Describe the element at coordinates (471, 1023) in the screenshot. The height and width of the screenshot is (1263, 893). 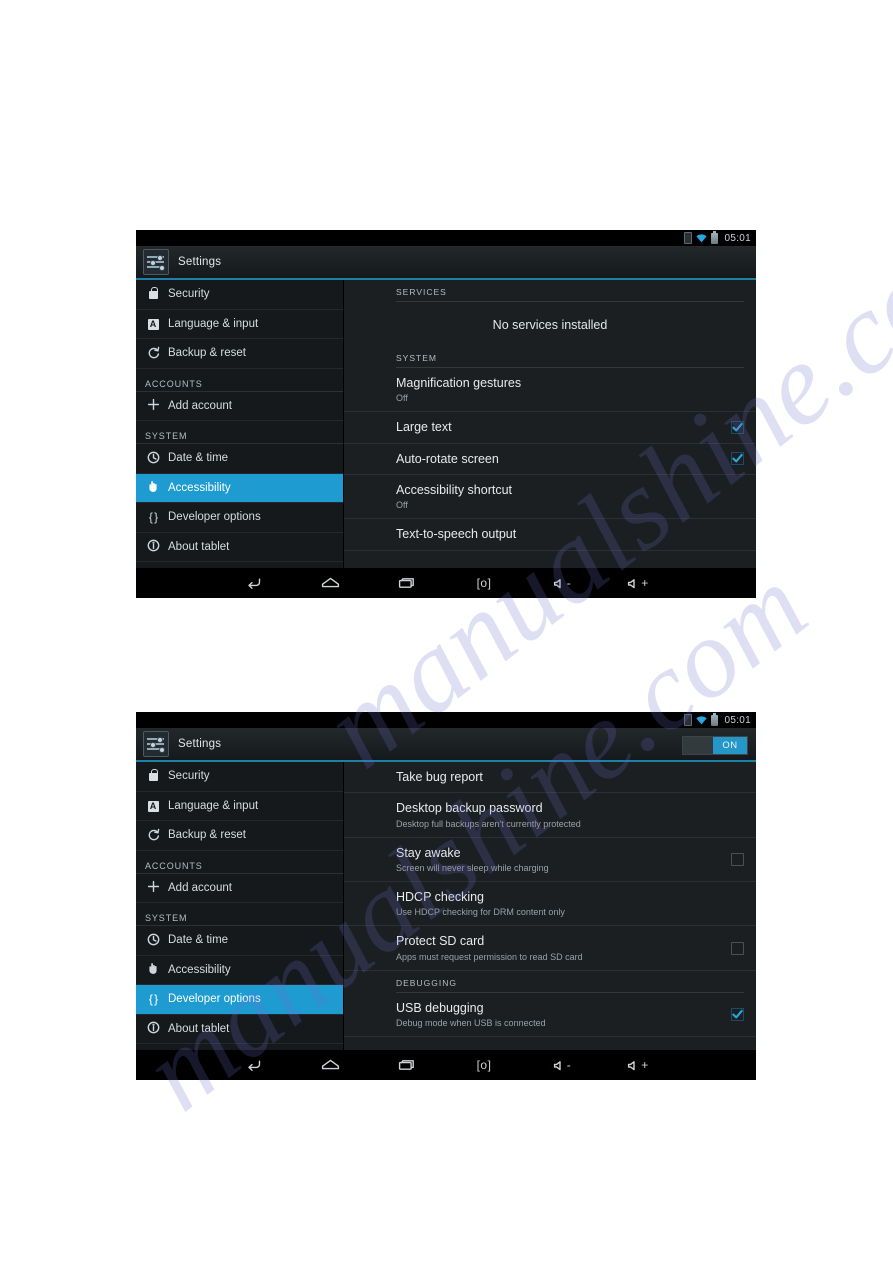
I see `setting-subtitle: Debug mode when USB is connected` at that location.